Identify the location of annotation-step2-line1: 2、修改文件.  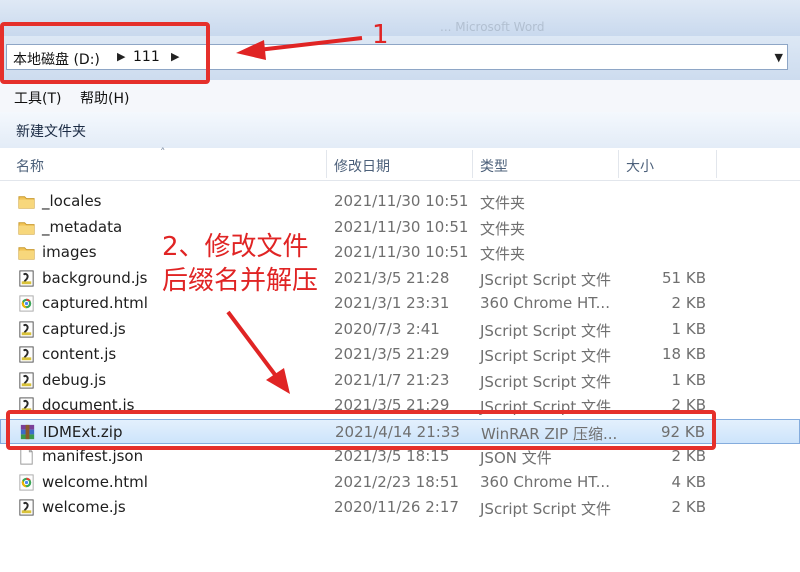
(235, 247).